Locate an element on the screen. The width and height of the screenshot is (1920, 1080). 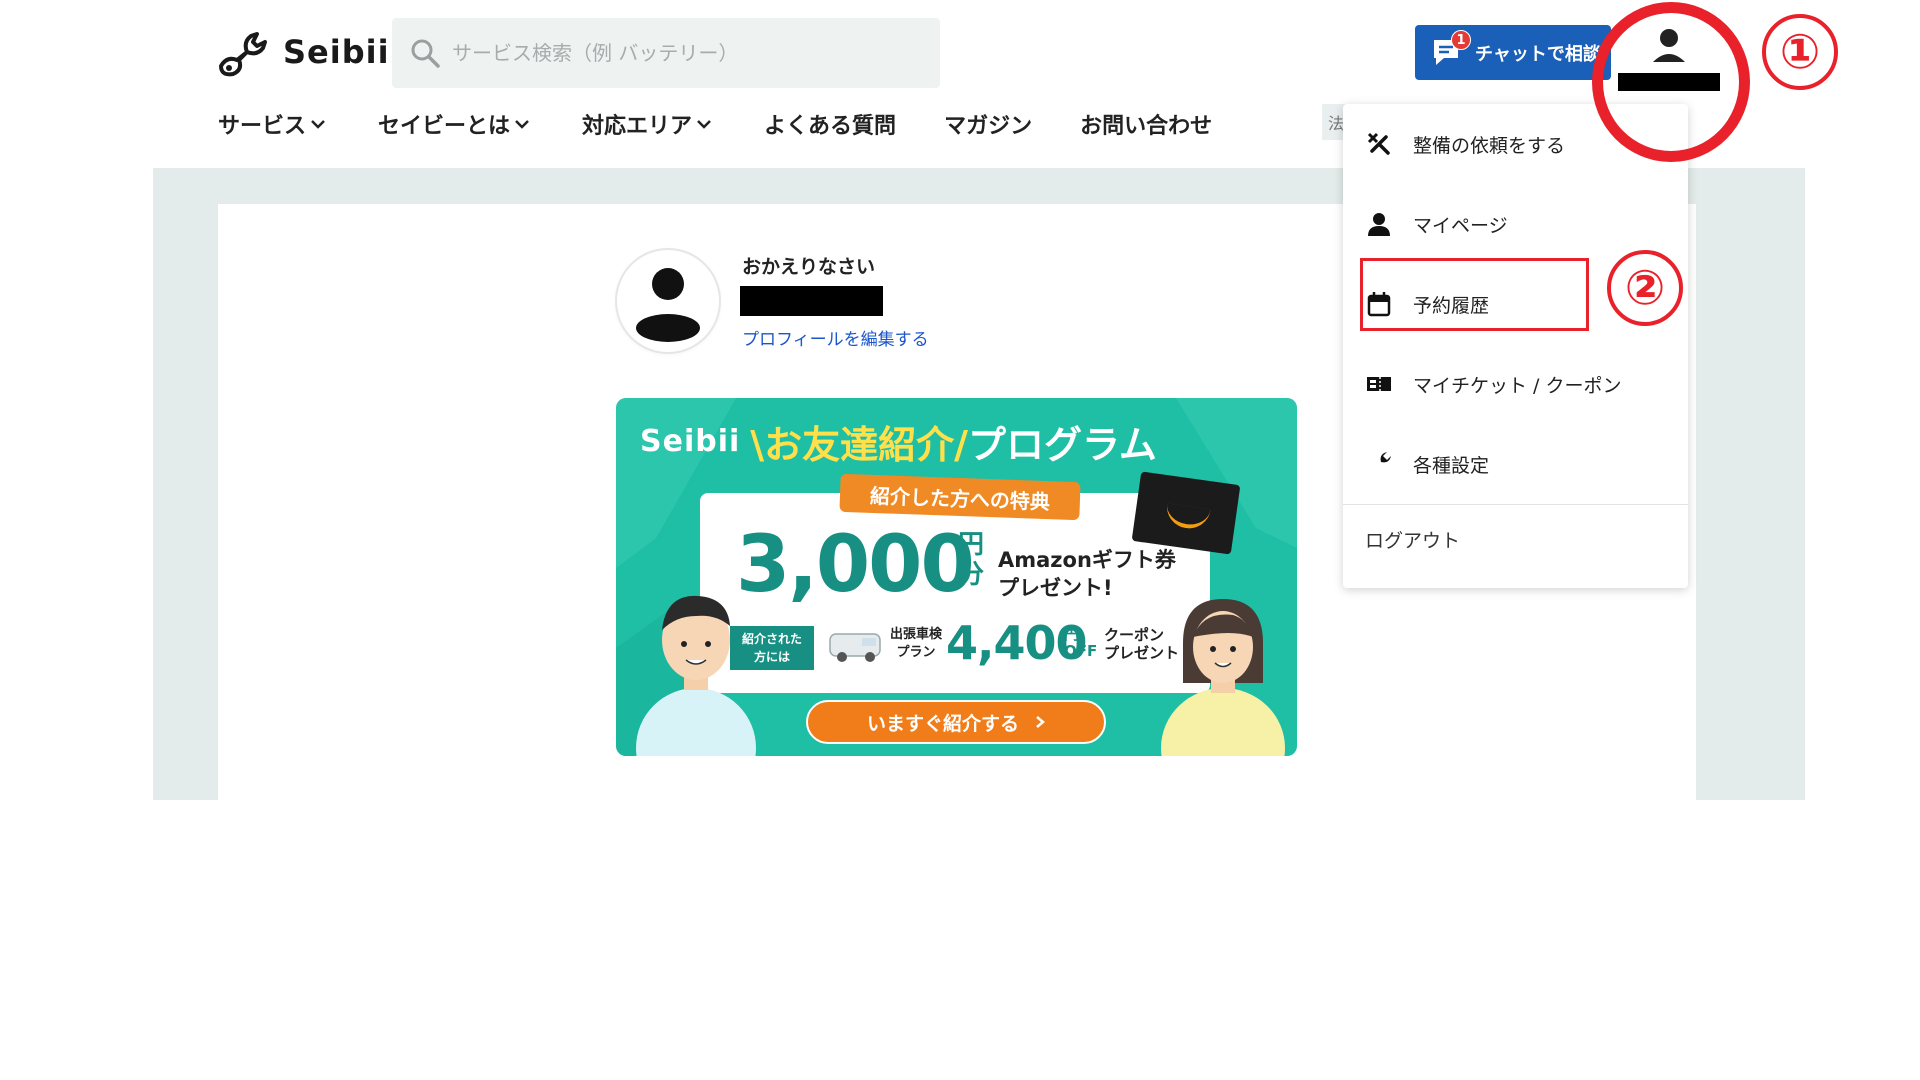
logout-button: ログアウト is located at coordinates (1412, 539).